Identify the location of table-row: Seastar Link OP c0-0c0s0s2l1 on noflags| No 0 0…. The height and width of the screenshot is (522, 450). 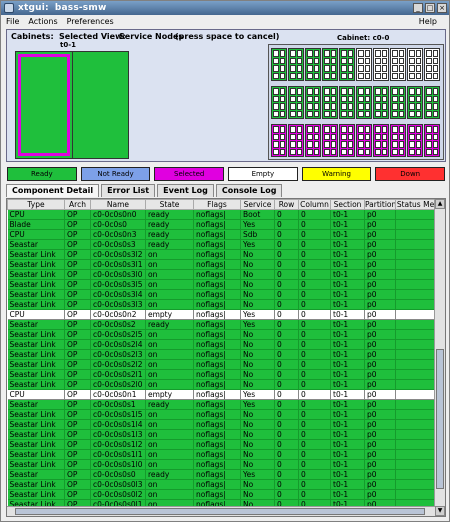
(221, 374).